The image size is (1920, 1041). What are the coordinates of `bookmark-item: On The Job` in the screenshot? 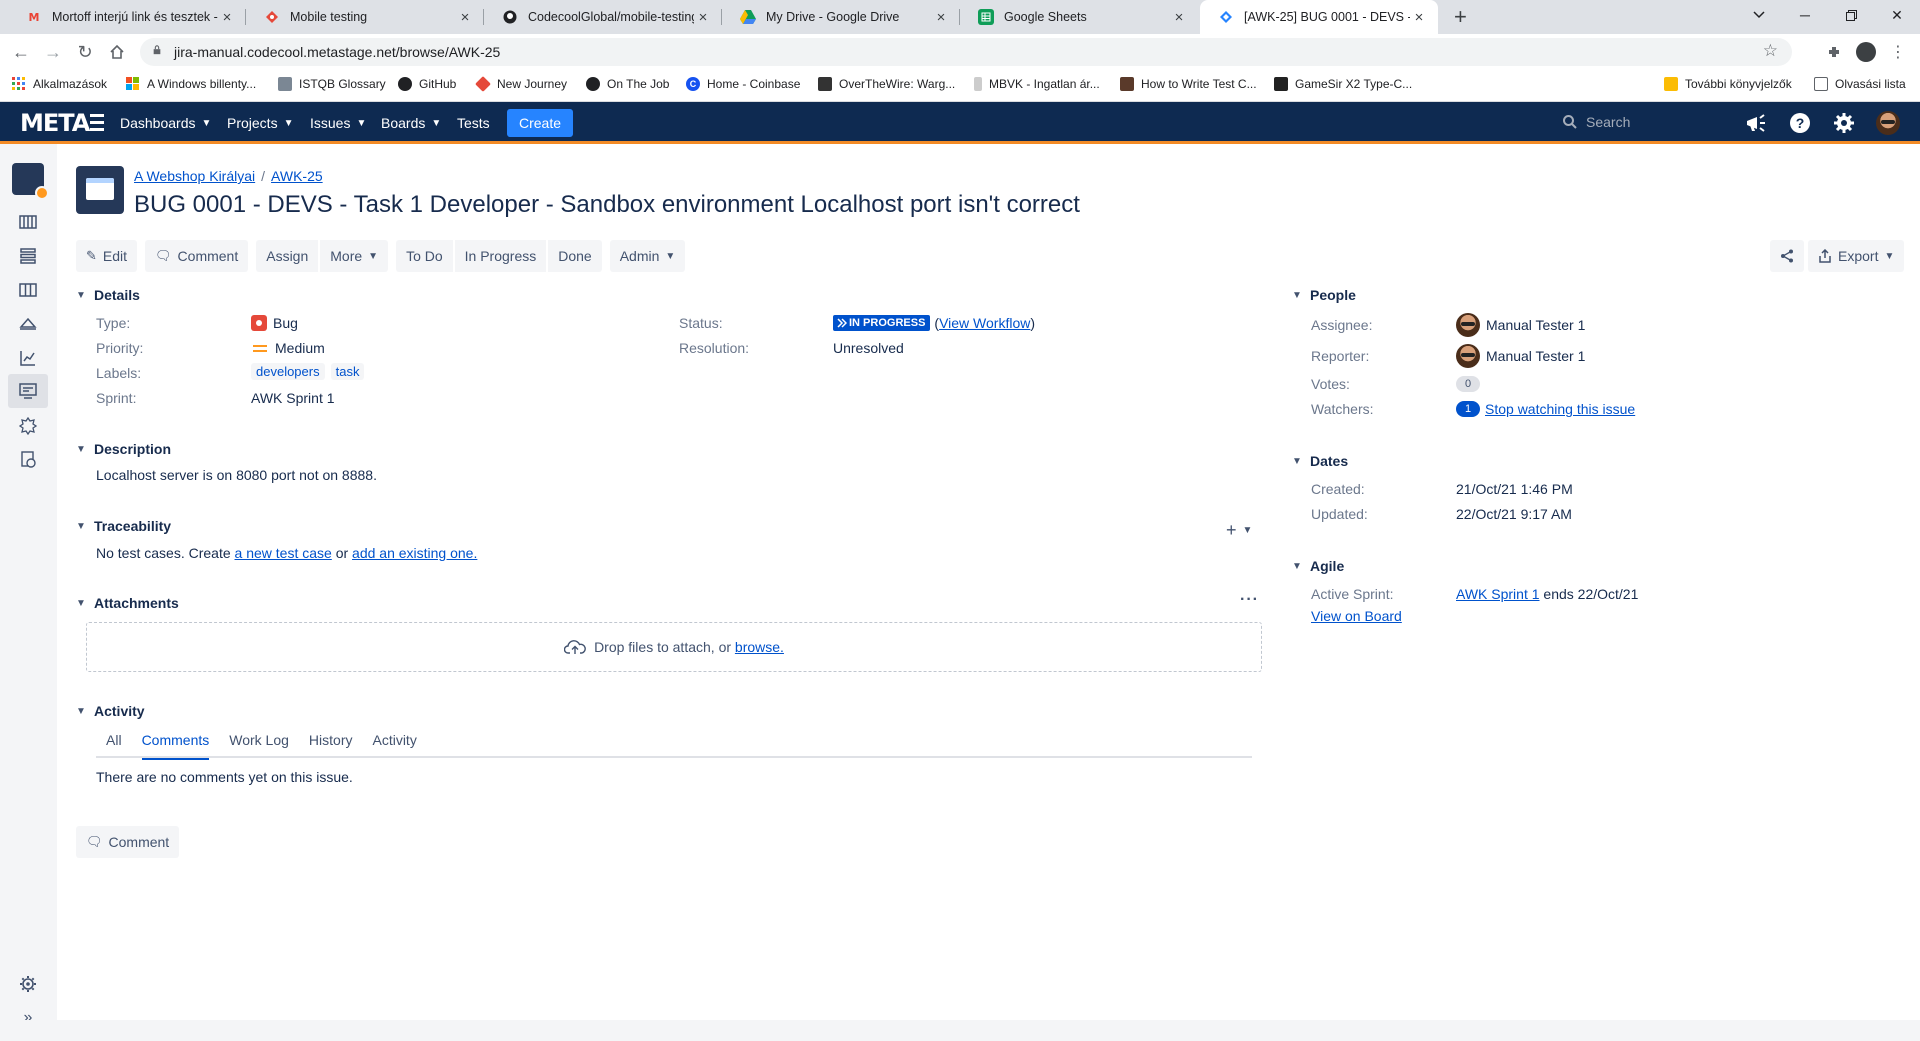 It's located at (627, 84).